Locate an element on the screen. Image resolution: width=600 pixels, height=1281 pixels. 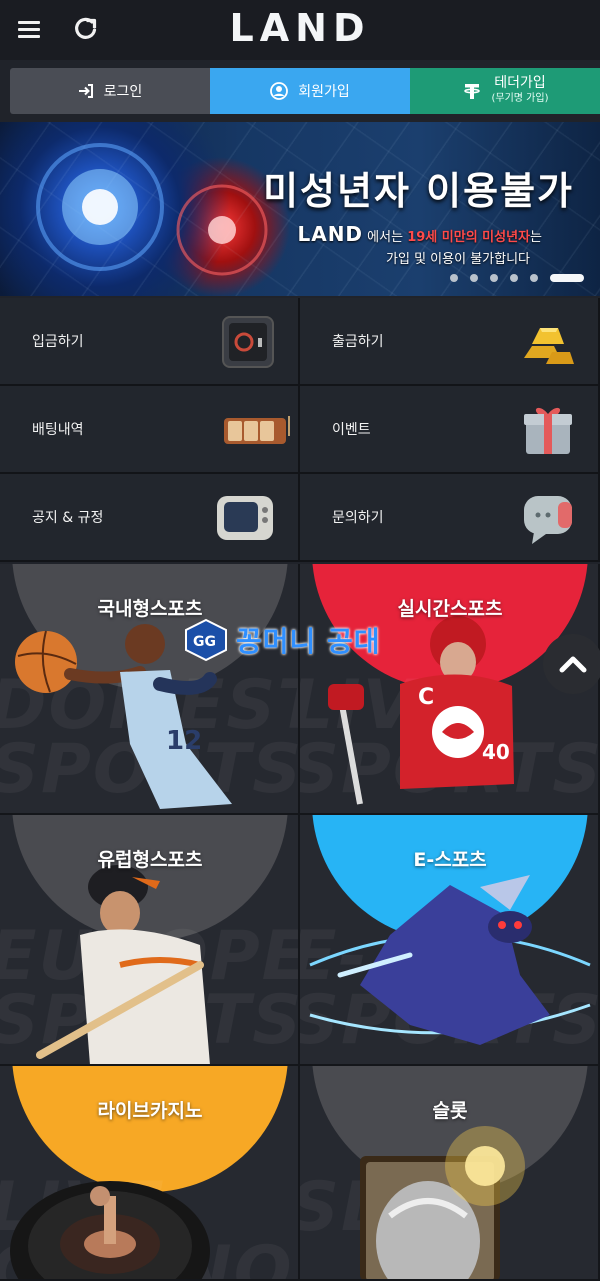
join-button: 회원가입 is located at coordinates (310, 91).